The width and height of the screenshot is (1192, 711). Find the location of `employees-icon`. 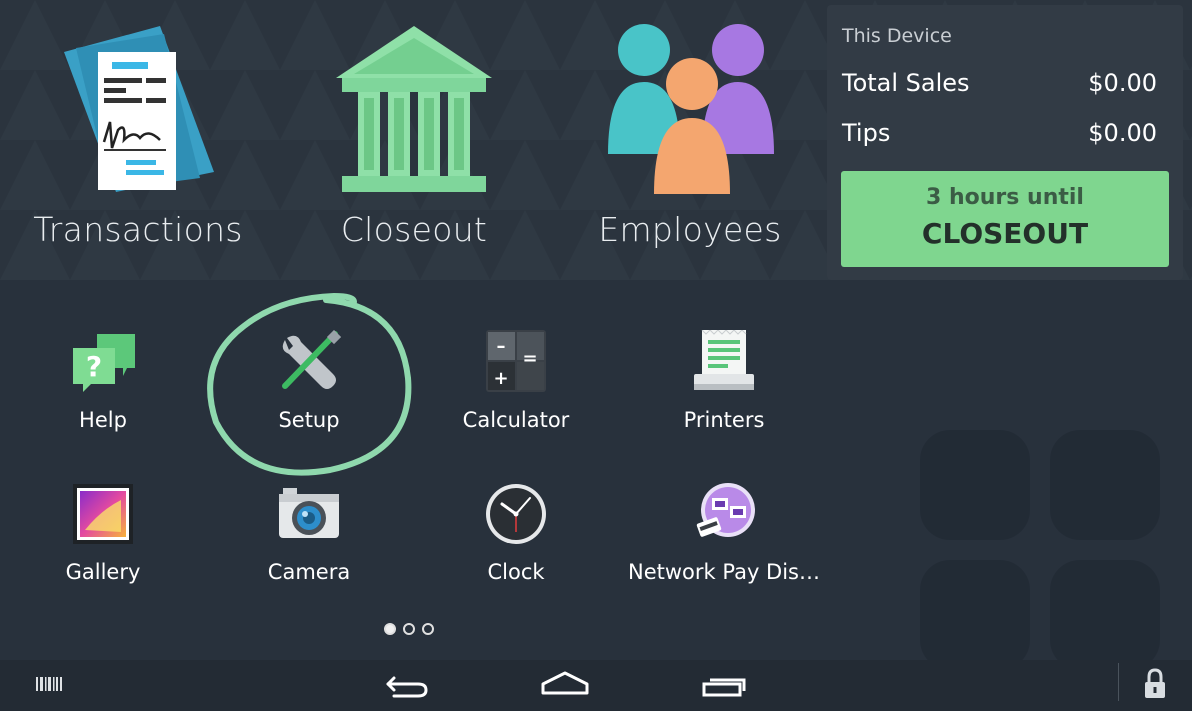

employees-icon is located at coordinates (691, 109).